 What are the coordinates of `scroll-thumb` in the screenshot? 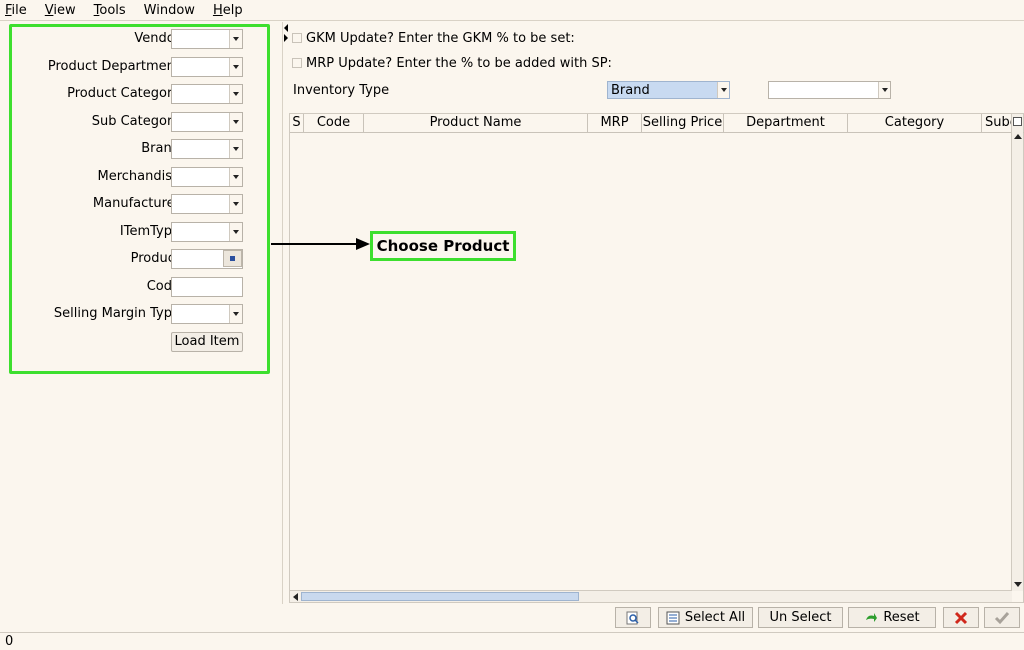 It's located at (440, 596).